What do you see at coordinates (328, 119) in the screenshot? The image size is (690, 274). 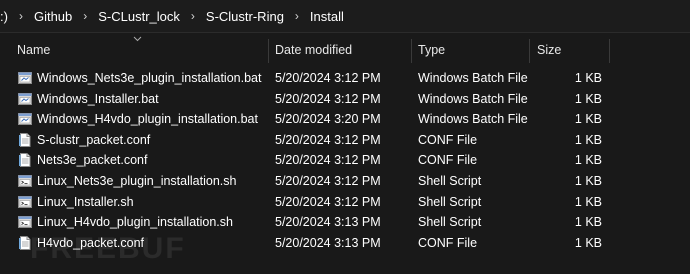 I see `file-date-modified: 5/20/2024 3:20 PM` at bounding box center [328, 119].